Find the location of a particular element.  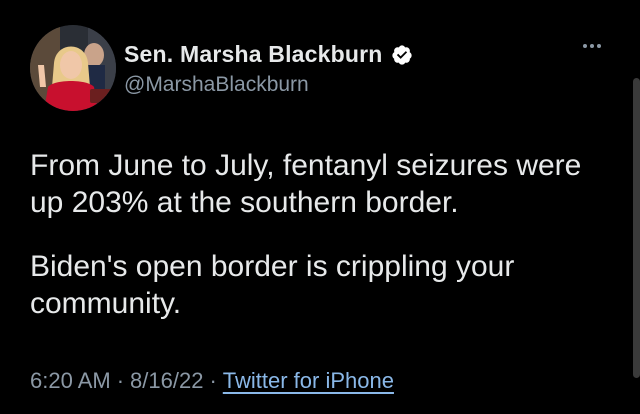

verified-badge-icon is located at coordinates (401, 54).